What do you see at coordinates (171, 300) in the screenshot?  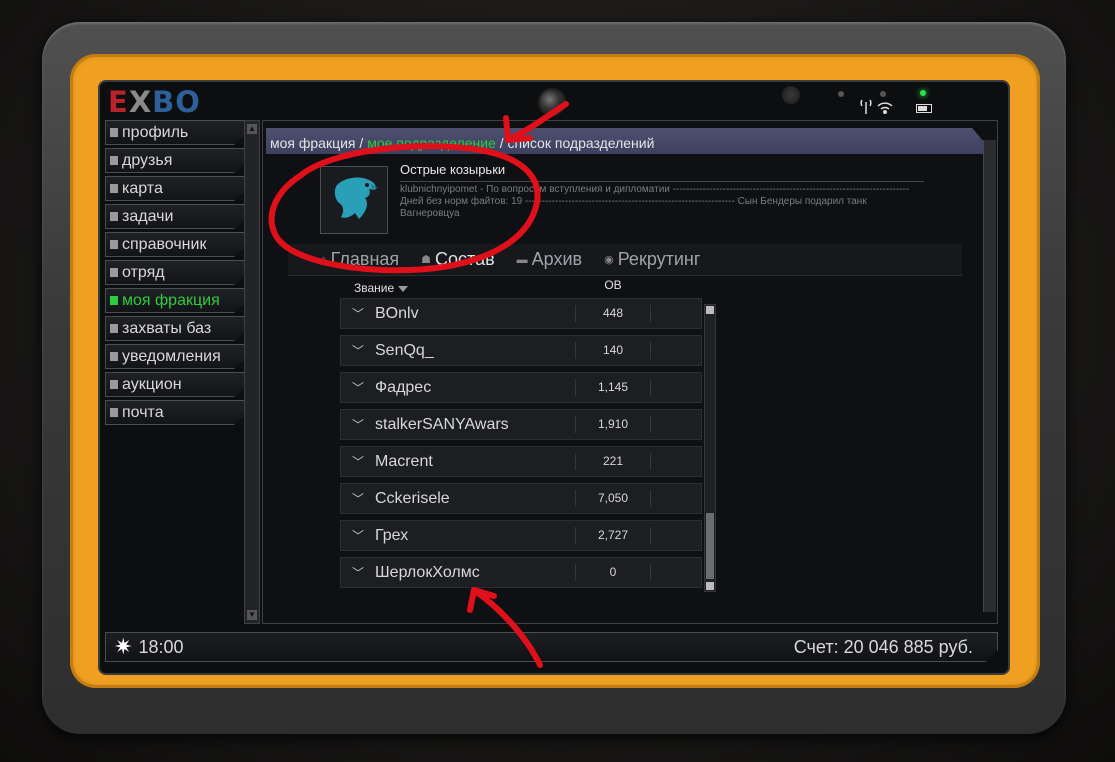 I see `sidebar-item-label: моя фракция` at bounding box center [171, 300].